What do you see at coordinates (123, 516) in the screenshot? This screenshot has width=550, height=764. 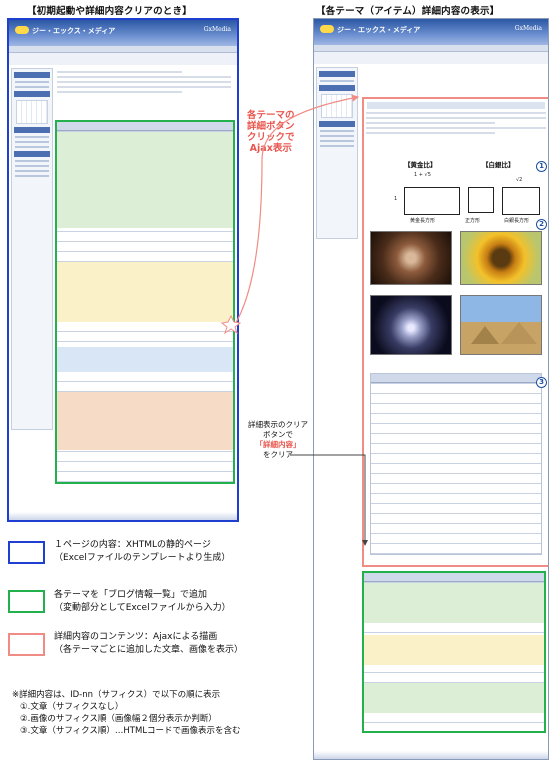 I see `site-footer` at bounding box center [123, 516].